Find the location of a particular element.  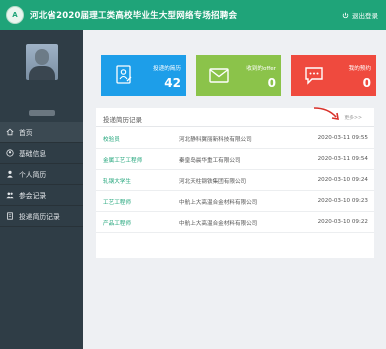

chat-icon is located at coordinates (314, 76).